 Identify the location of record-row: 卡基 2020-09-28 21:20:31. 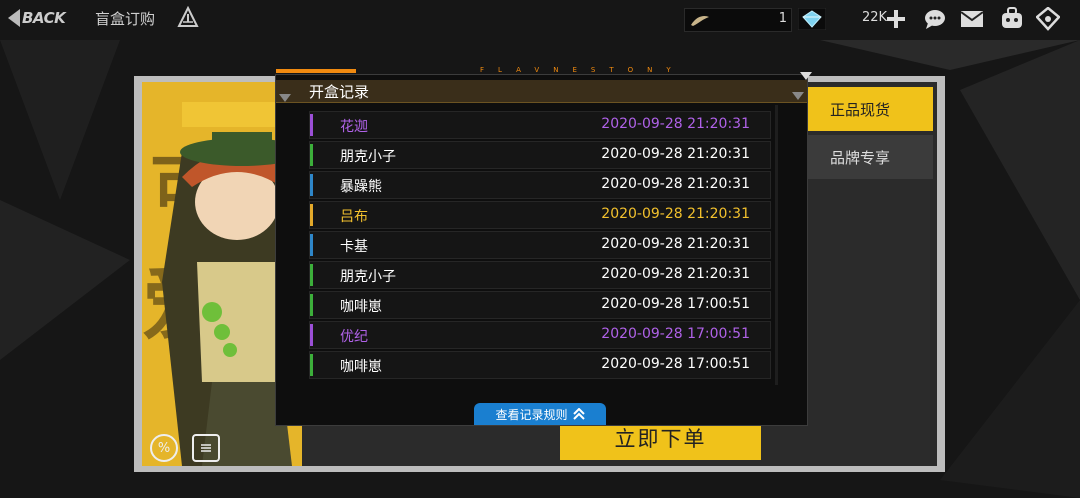
(540, 245).